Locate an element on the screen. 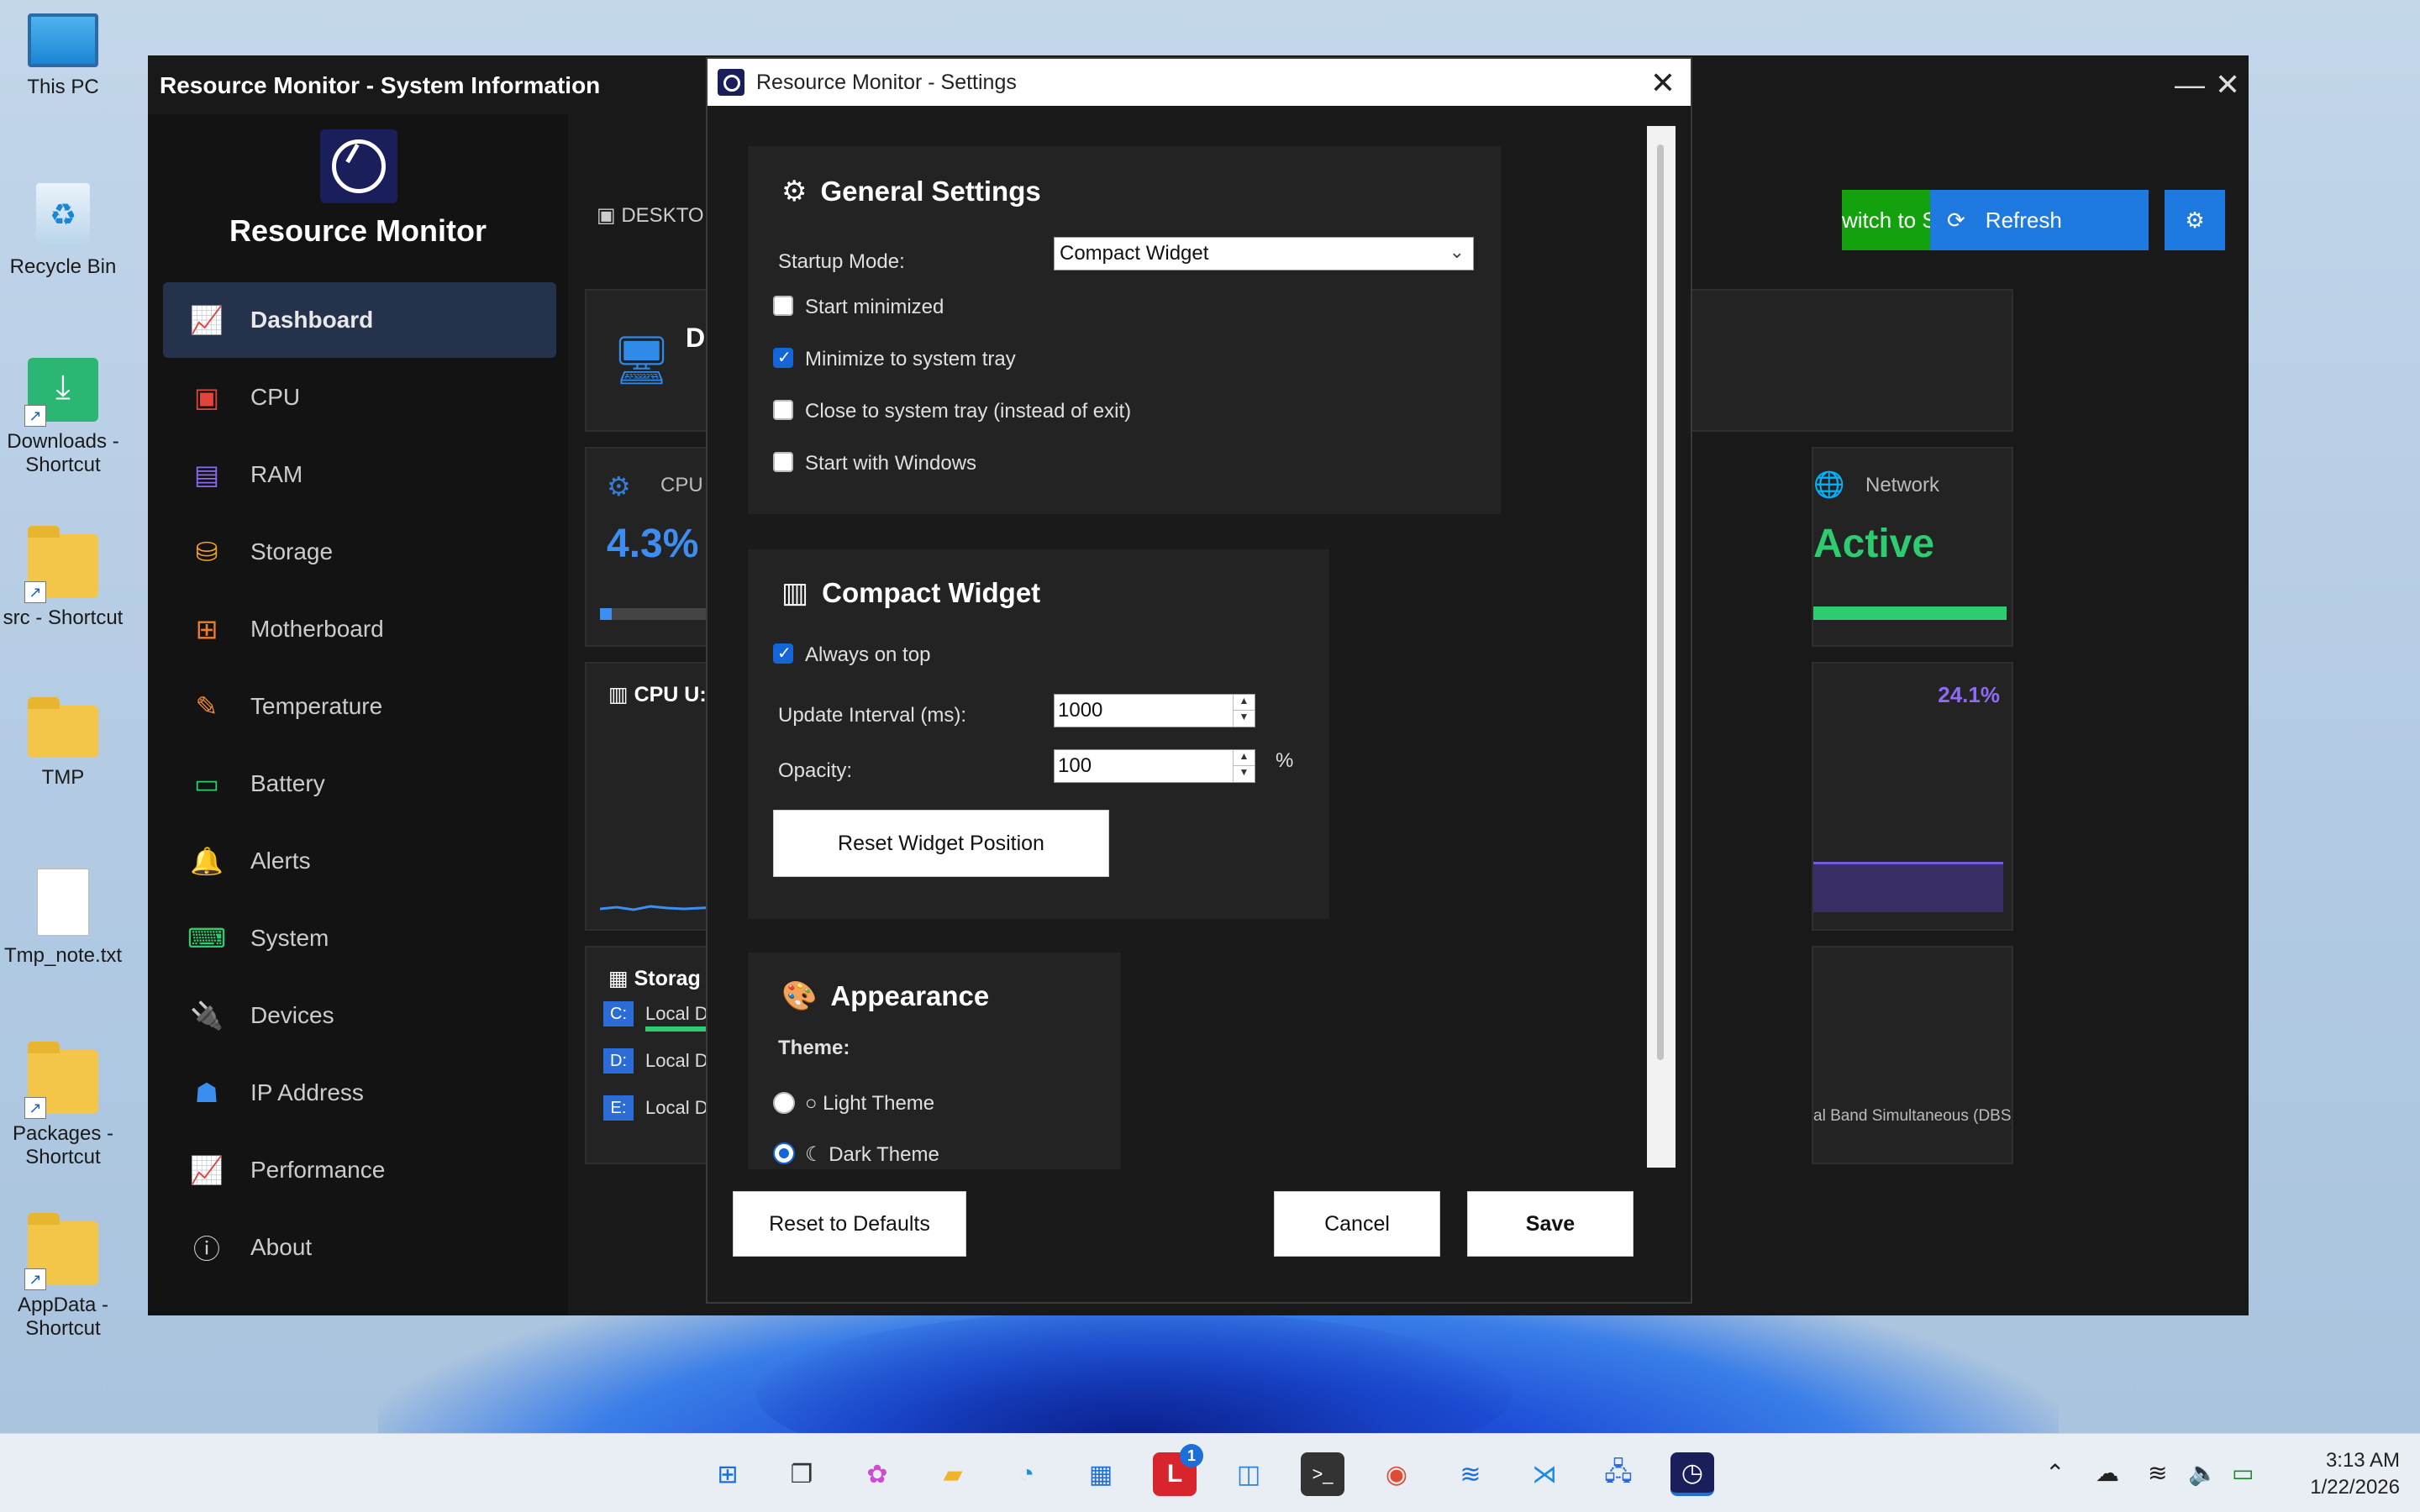 The image size is (2420, 1512). sidebar-item-label: Dashboard is located at coordinates (312, 320).